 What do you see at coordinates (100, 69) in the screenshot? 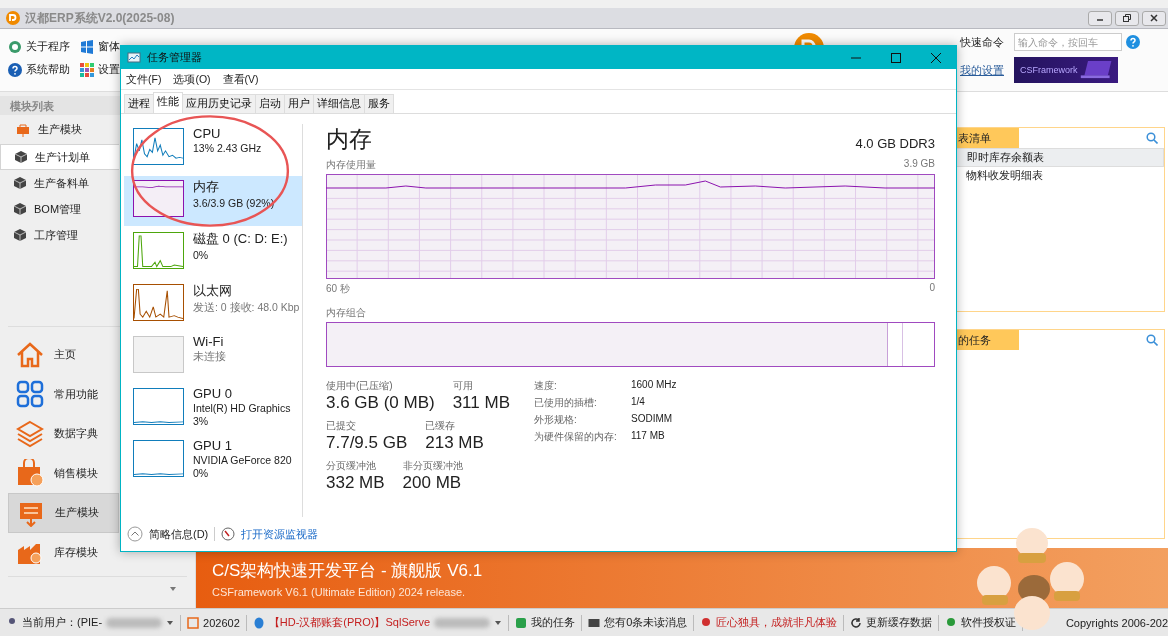
I see `toolbar-item: 设置` at bounding box center [100, 69].